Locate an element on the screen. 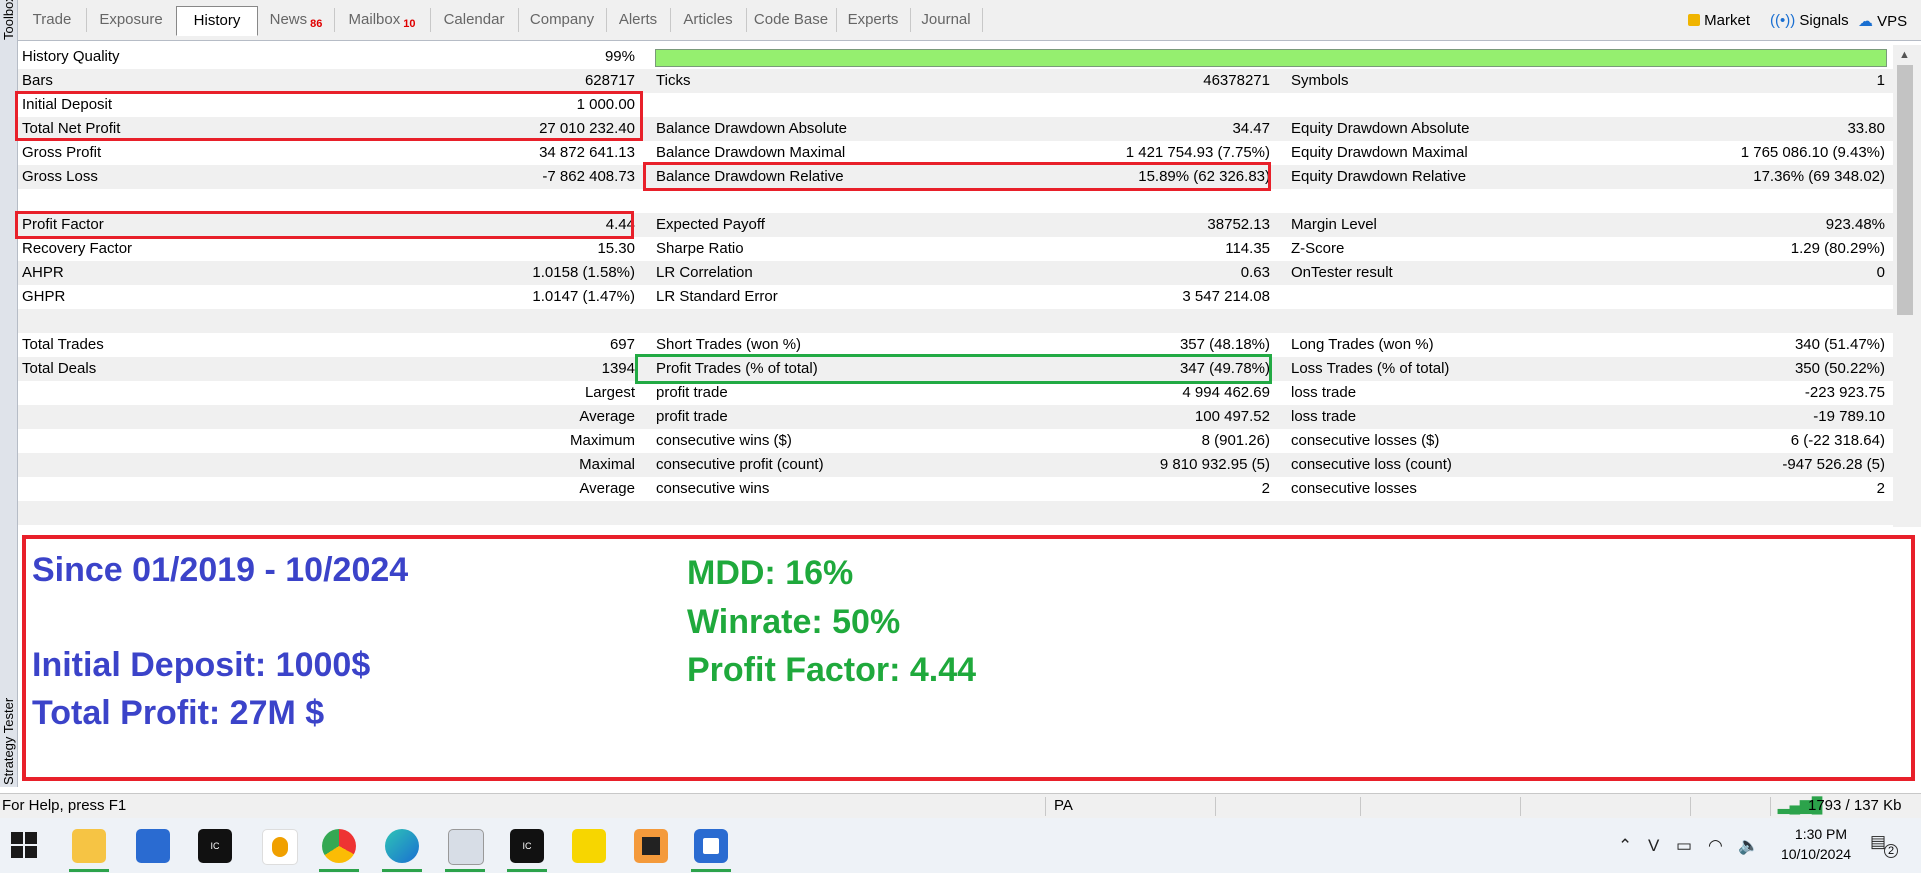  file-explorer-icon is located at coordinates (89, 846).